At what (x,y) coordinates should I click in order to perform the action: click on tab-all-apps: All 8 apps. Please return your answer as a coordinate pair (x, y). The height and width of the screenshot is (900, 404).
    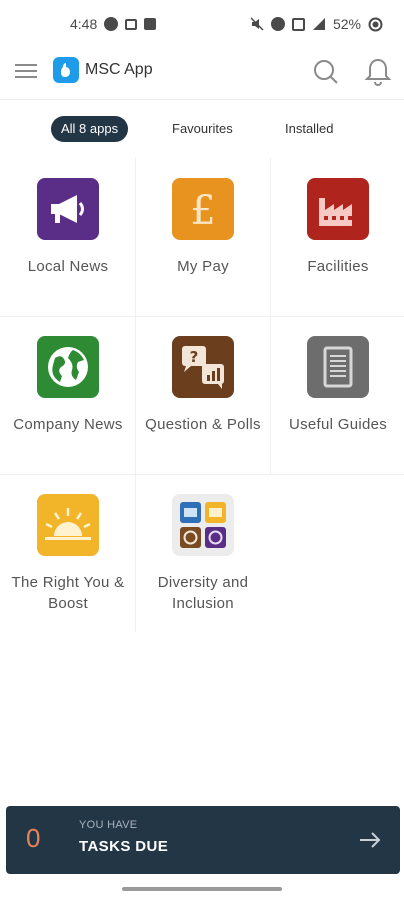
    Looking at the image, I should click on (90, 129).